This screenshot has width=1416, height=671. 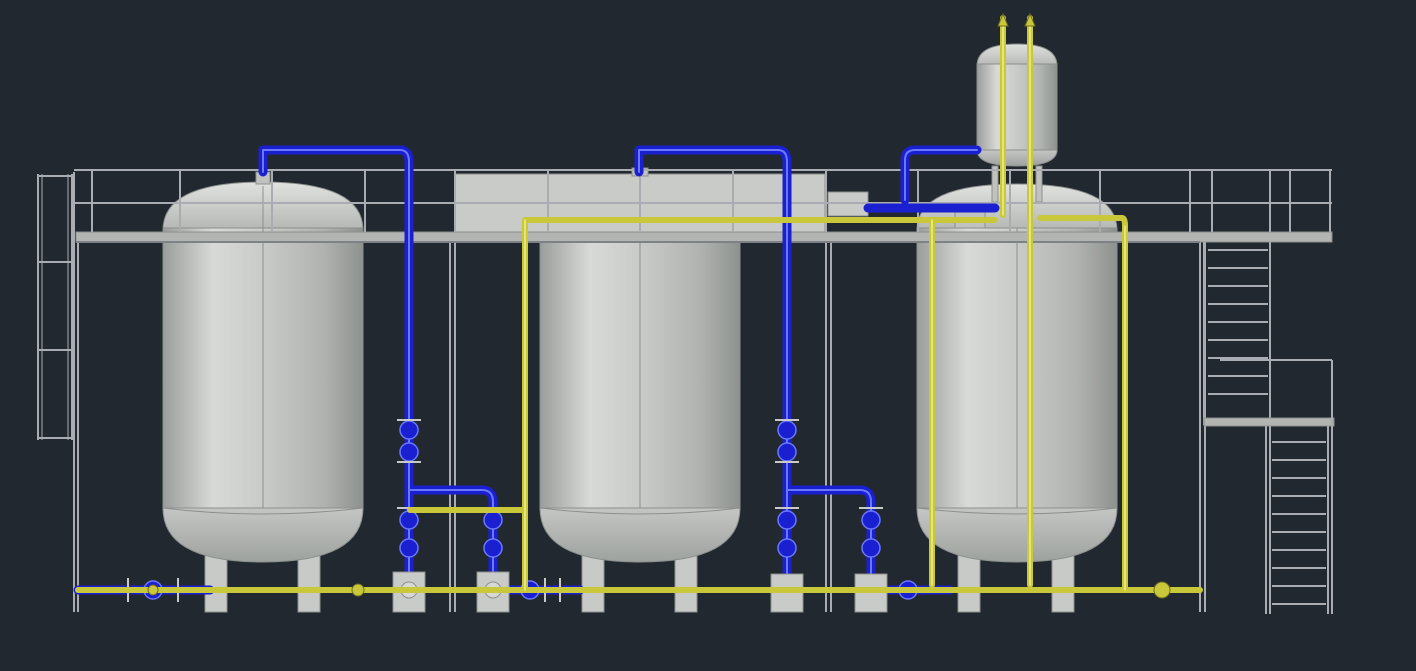 What do you see at coordinates (55, 307) in the screenshot?
I see `ladder` at bounding box center [55, 307].